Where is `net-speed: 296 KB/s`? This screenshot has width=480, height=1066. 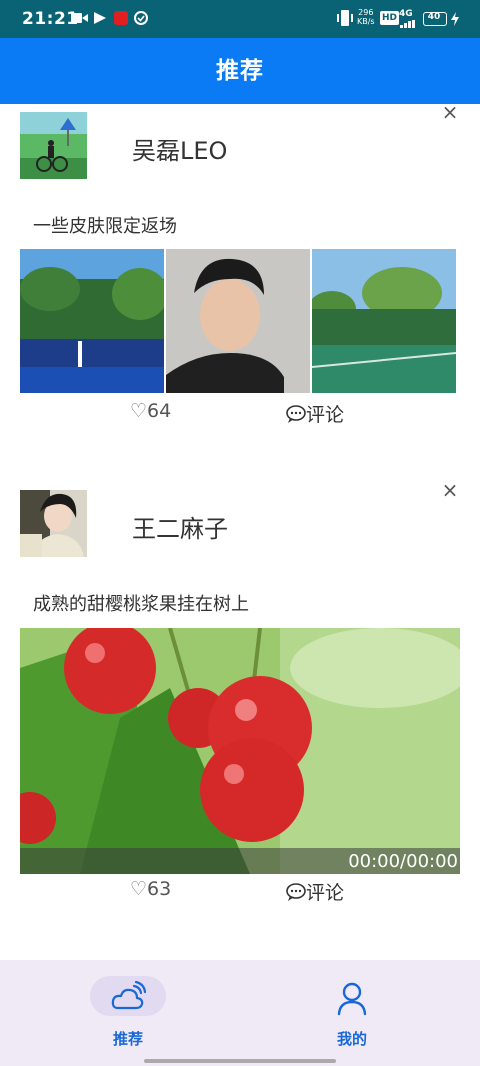
net-speed: 296 KB/s is located at coordinates (366, 17).